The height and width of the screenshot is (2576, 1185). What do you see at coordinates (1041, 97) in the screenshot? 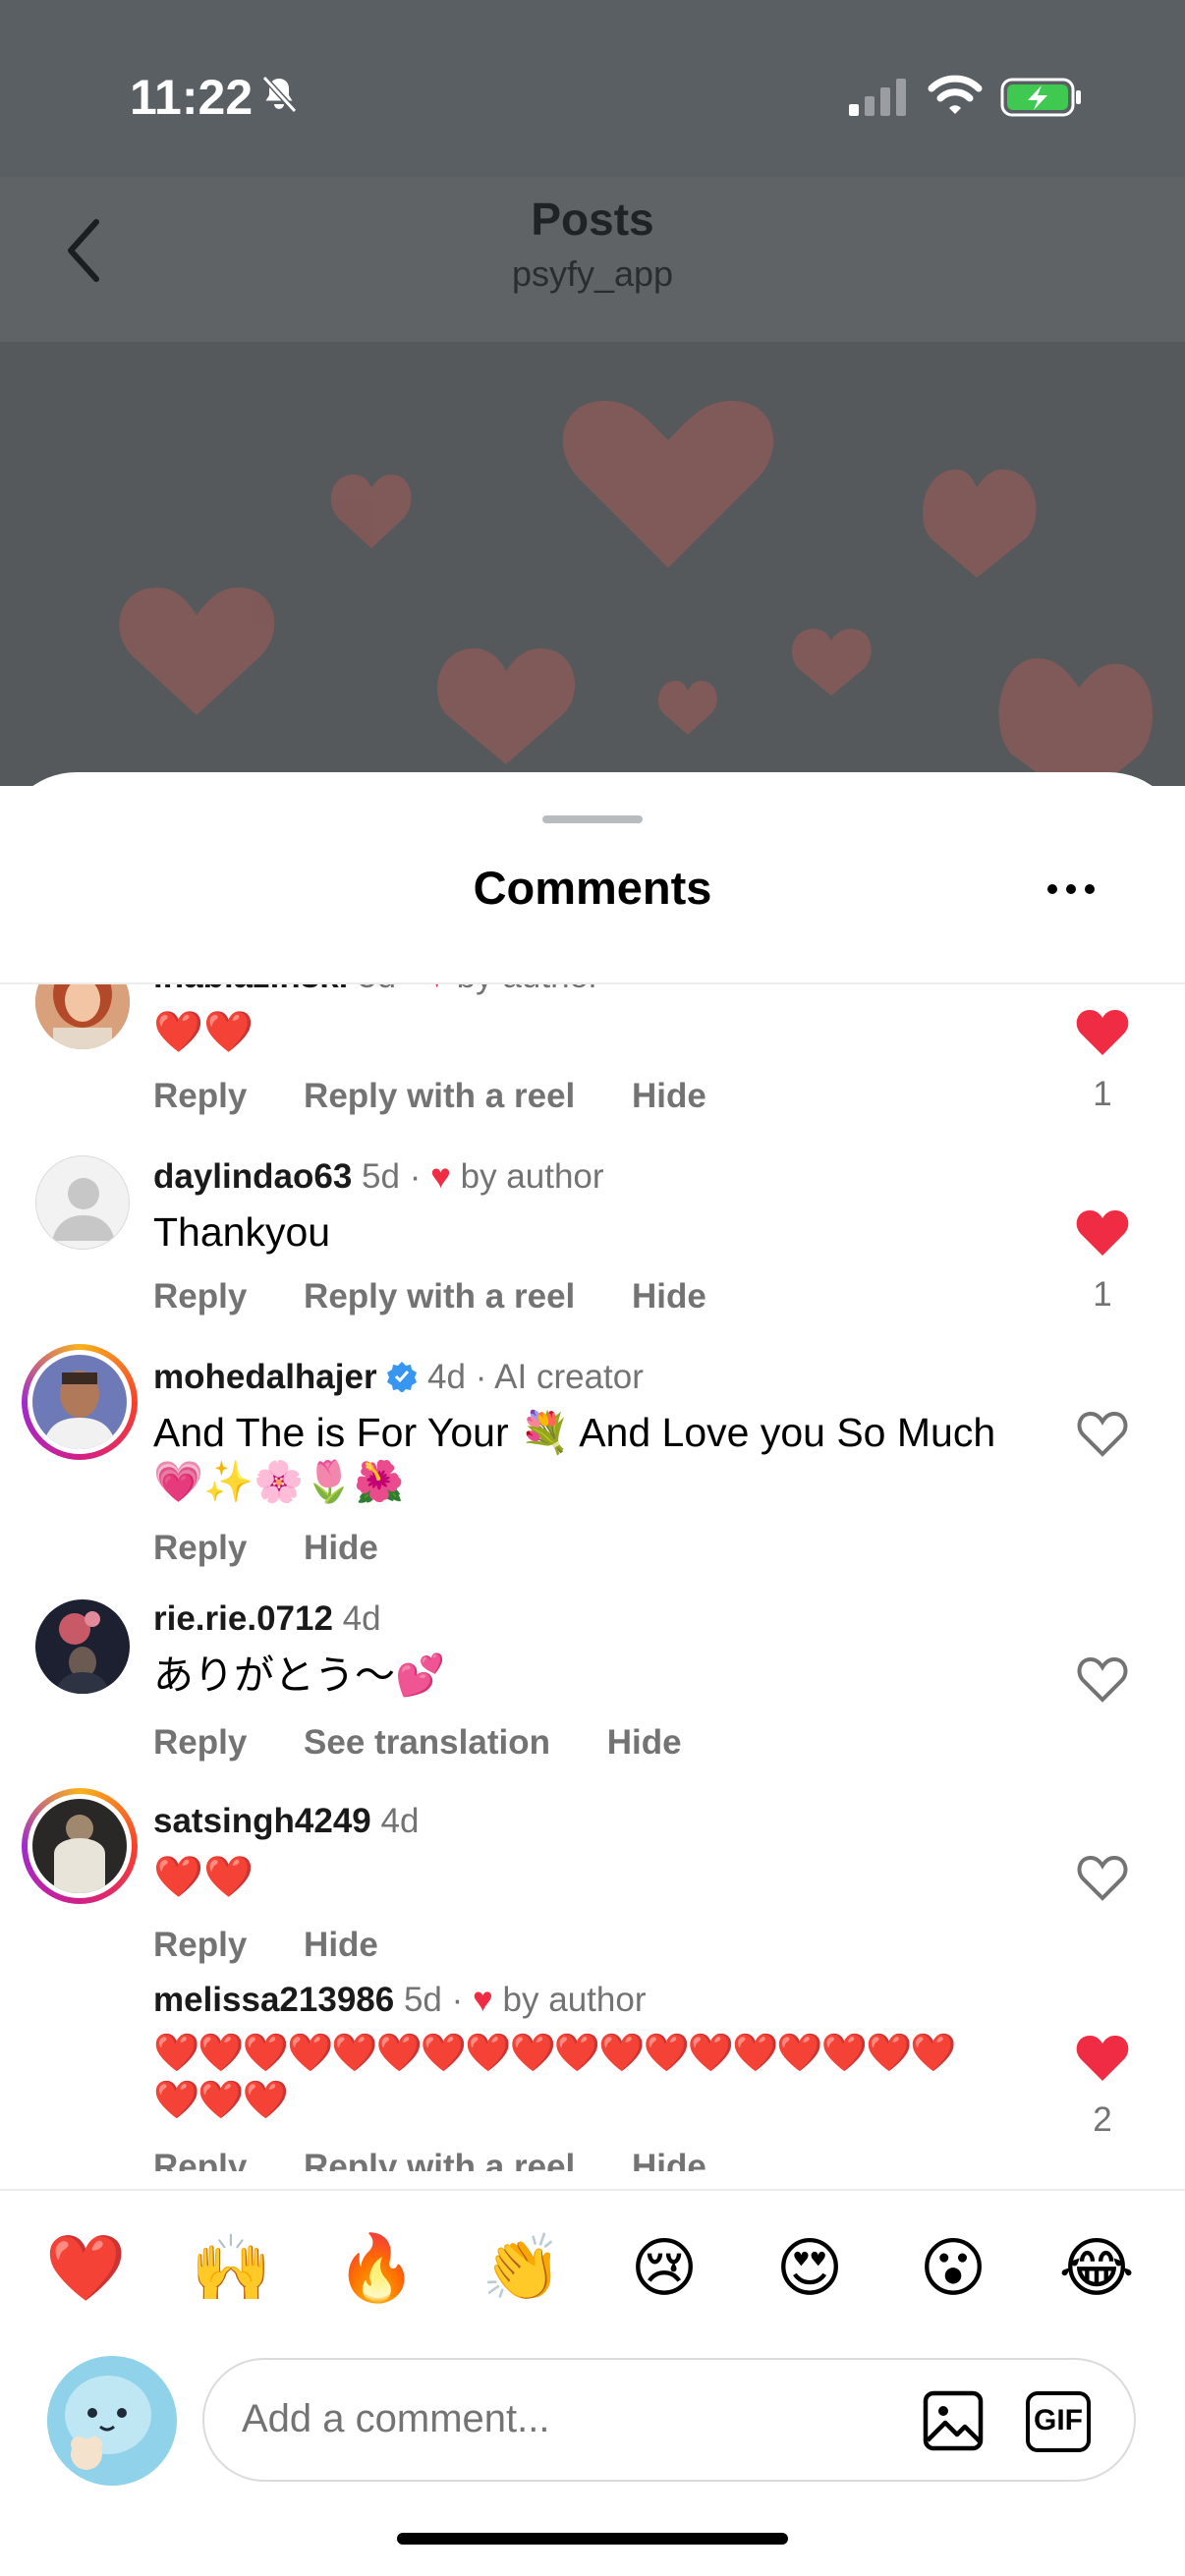
I see `battery-charging-icon` at bounding box center [1041, 97].